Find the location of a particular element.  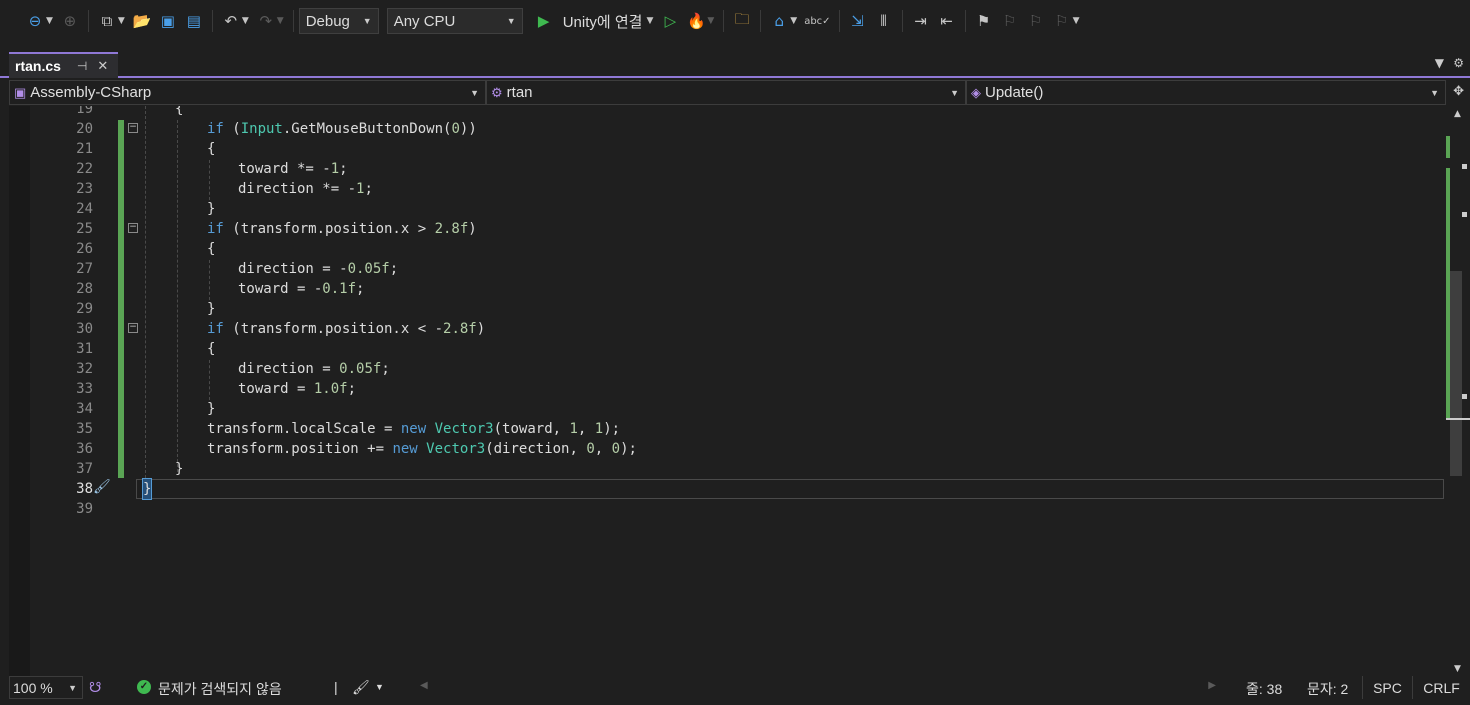

line-number: 20 is located at coordinates (84, 129).